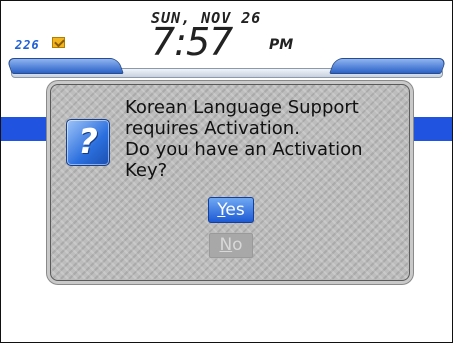  I want to click on clock-time: 7:57, so click(192, 42).